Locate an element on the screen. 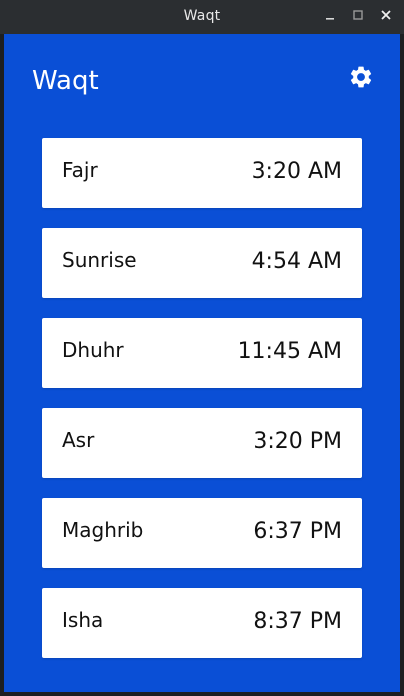 The width and height of the screenshot is (404, 696). maximize-icon is located at coordinates (358, 15).